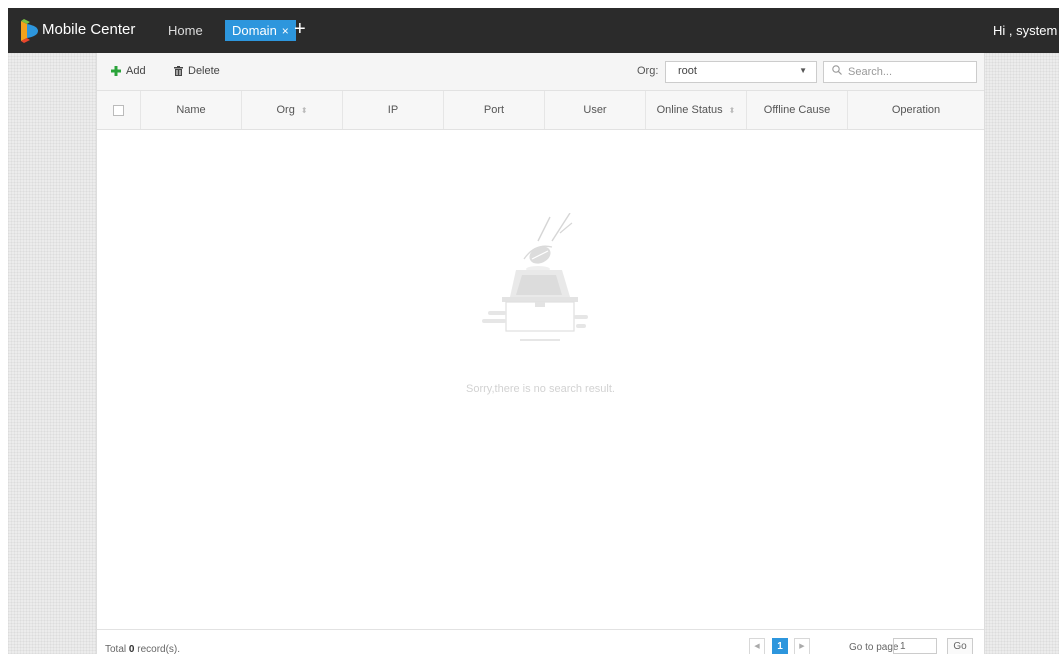  I want to click on user-greeting: Hi , system, so click(1025, 30).